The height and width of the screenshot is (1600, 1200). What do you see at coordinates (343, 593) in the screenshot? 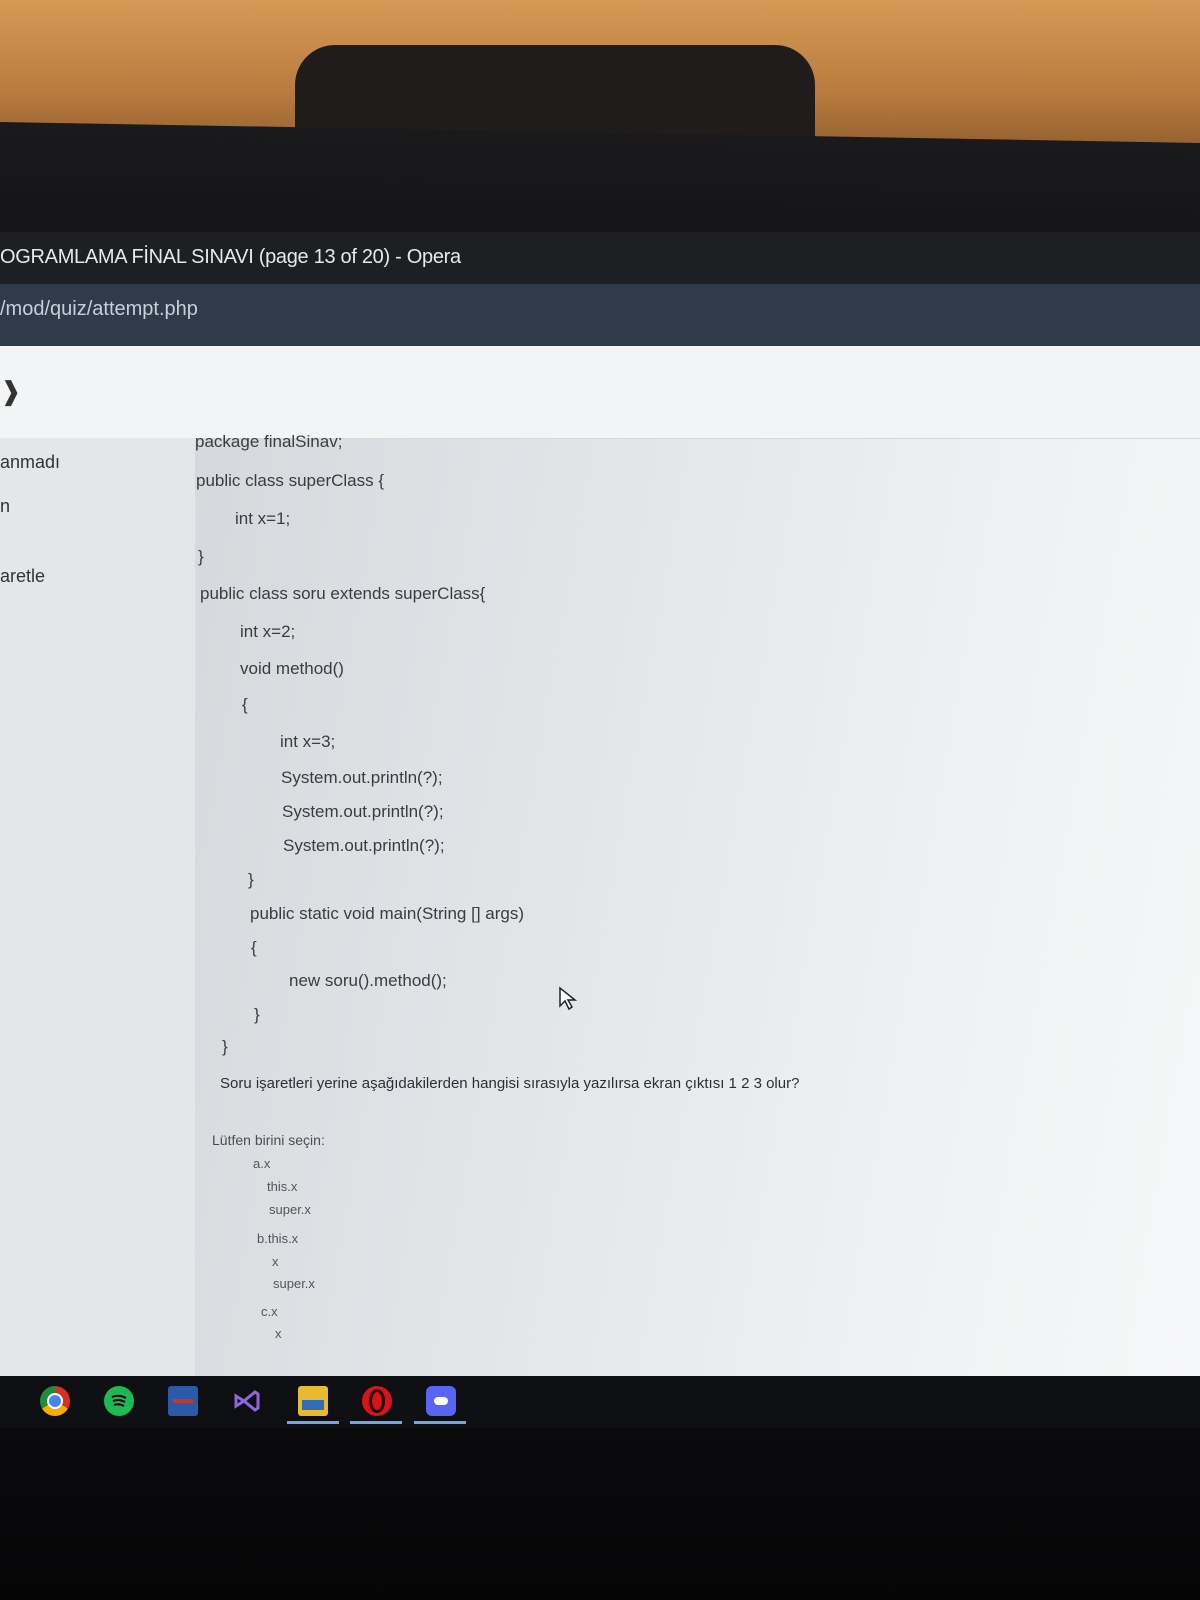
I see `code-line: public class soru extends superClass{` at bounding box center [343, 593].